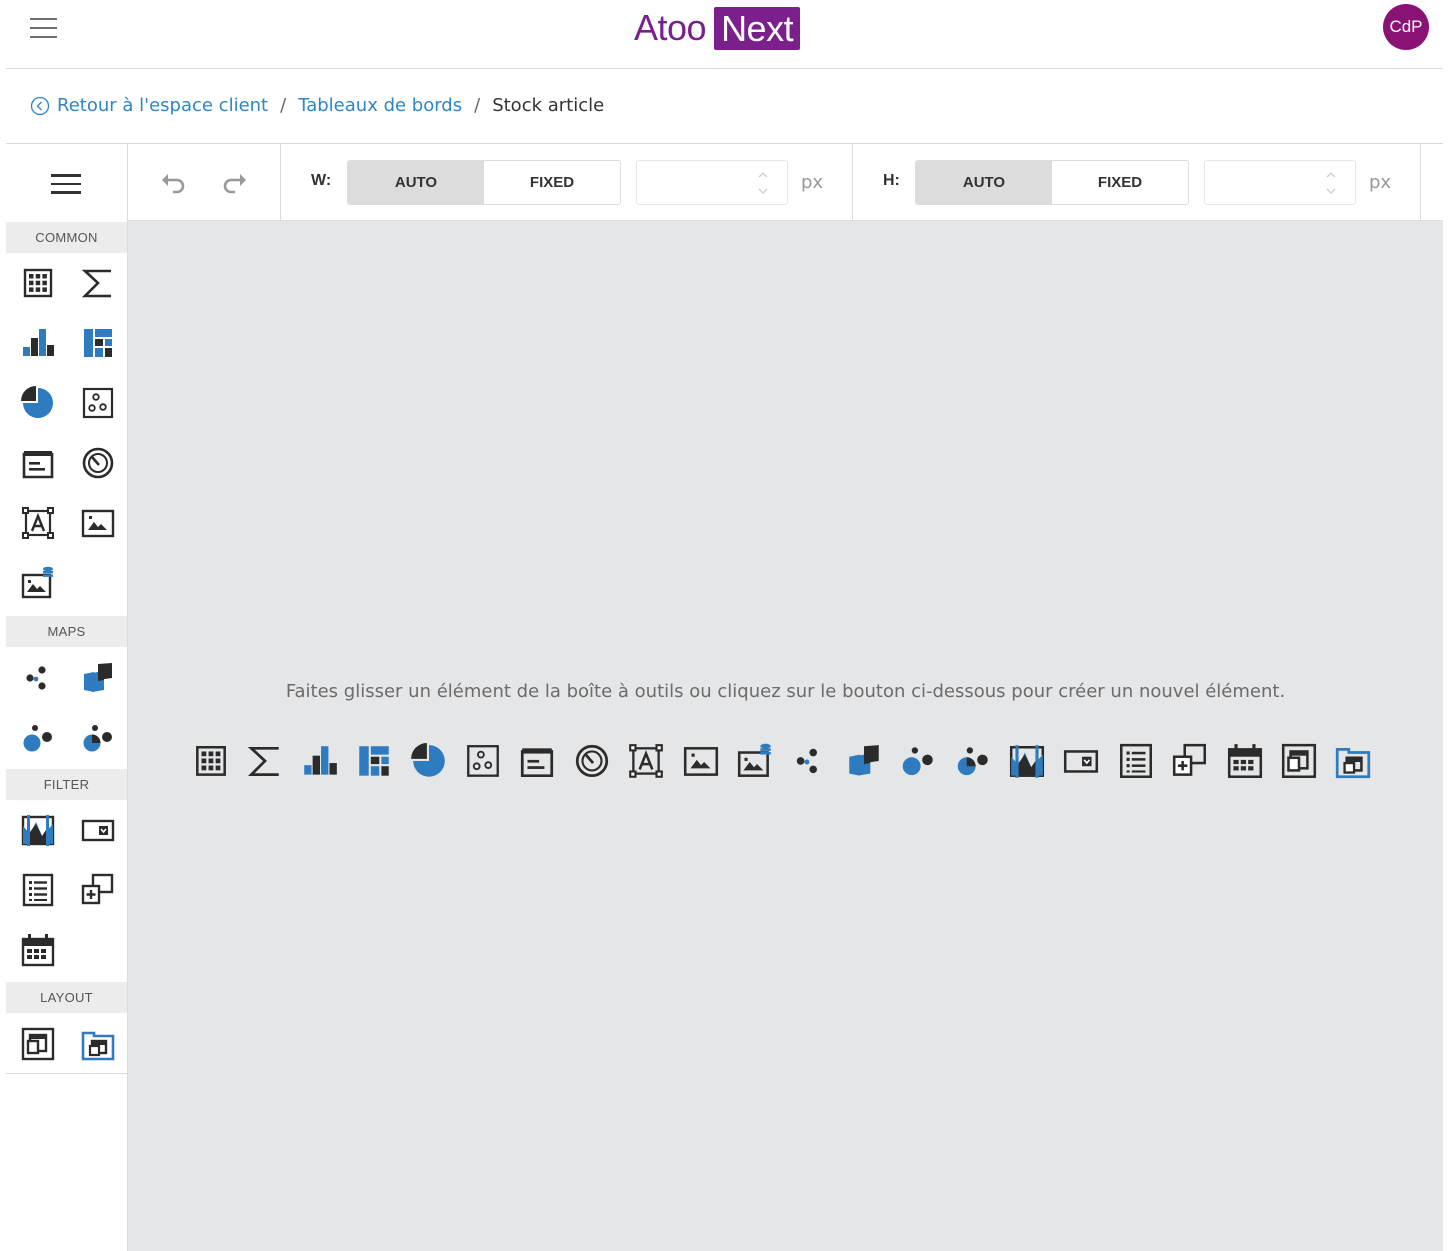  I want to click on back-circle-icon, so click(40, 105).